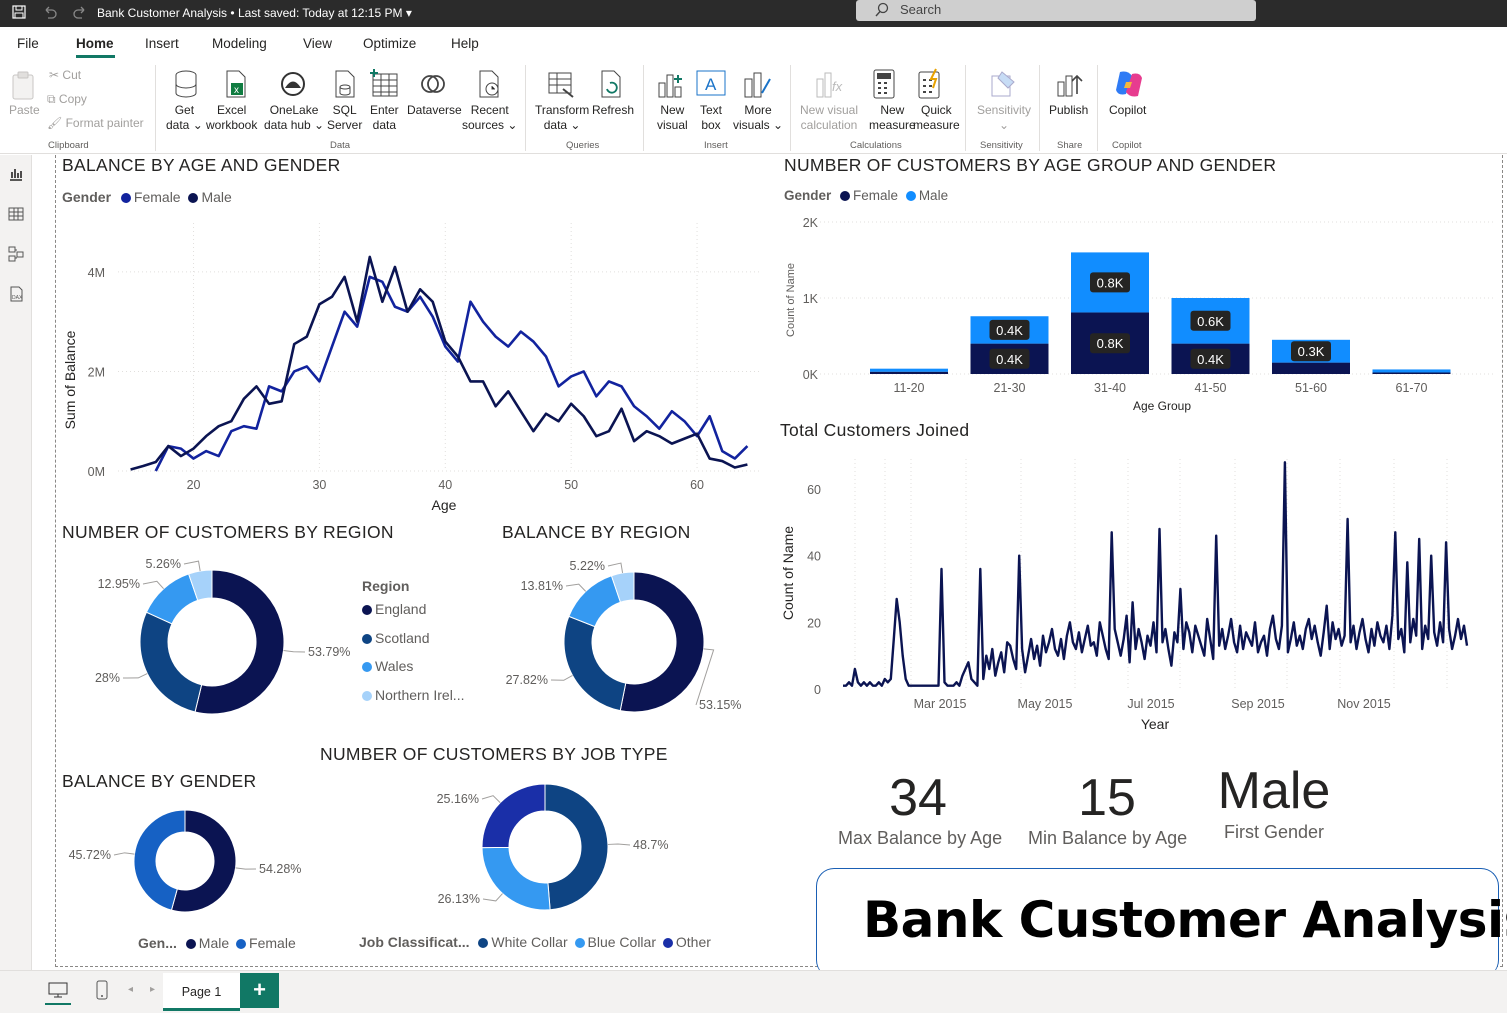 The height and width of the screenshot is (1013, 1507). Describe the element at coordinates (1107, 808) in the screenshot. I see `kpi-min-balance-age: 15 Min Balance by Age` at that location.